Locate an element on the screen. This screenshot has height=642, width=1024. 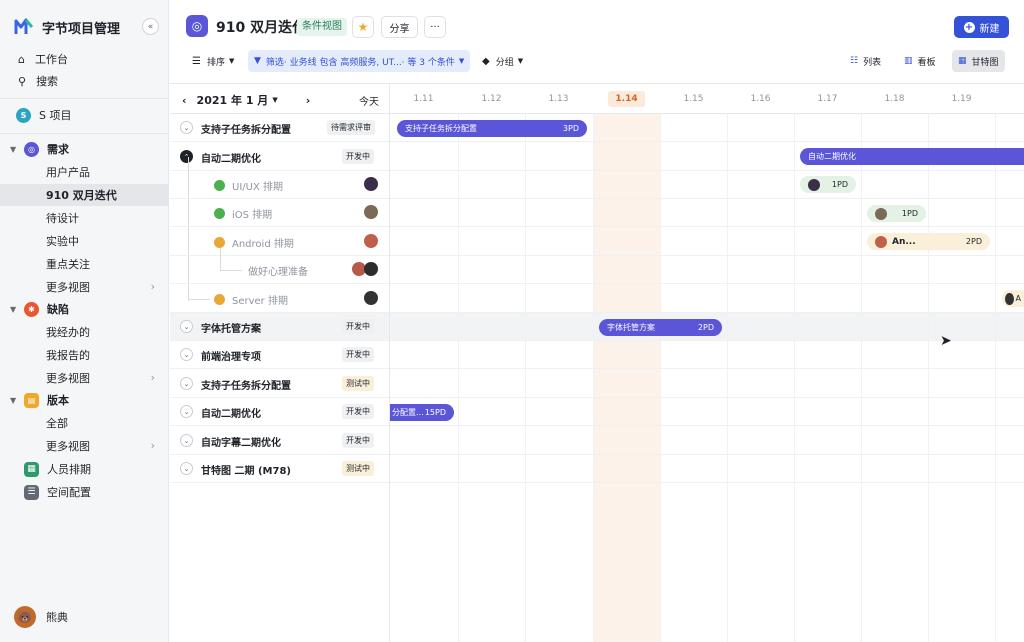
table-row: Server 排期 is located at coordinates (597, 299).